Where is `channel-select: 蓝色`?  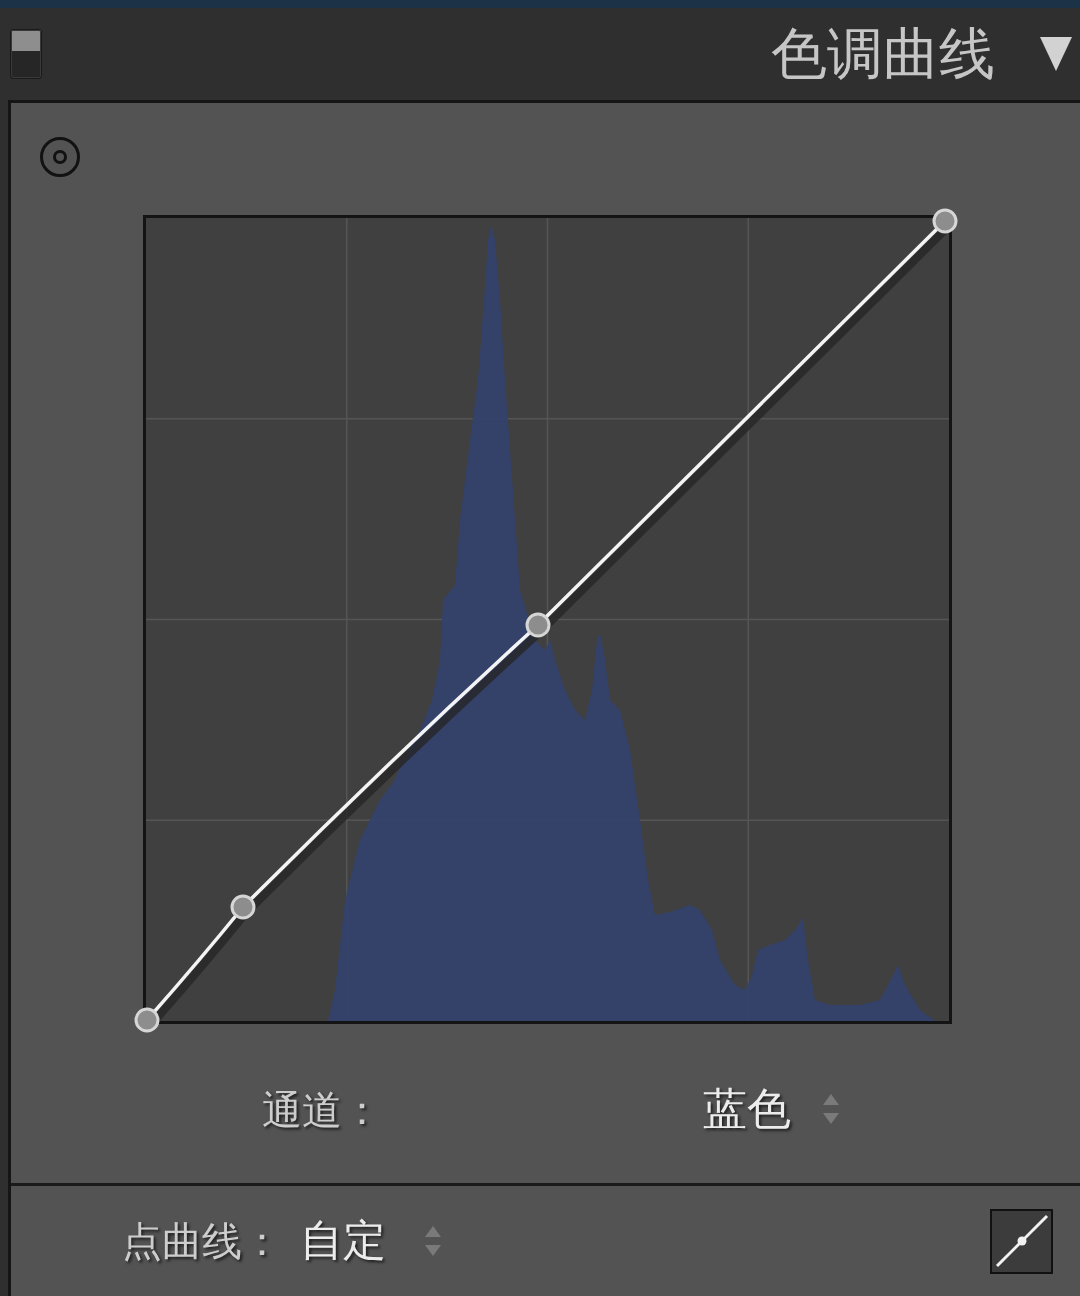 channel-select: 蓝色 is located at coordinates (771, 1109).